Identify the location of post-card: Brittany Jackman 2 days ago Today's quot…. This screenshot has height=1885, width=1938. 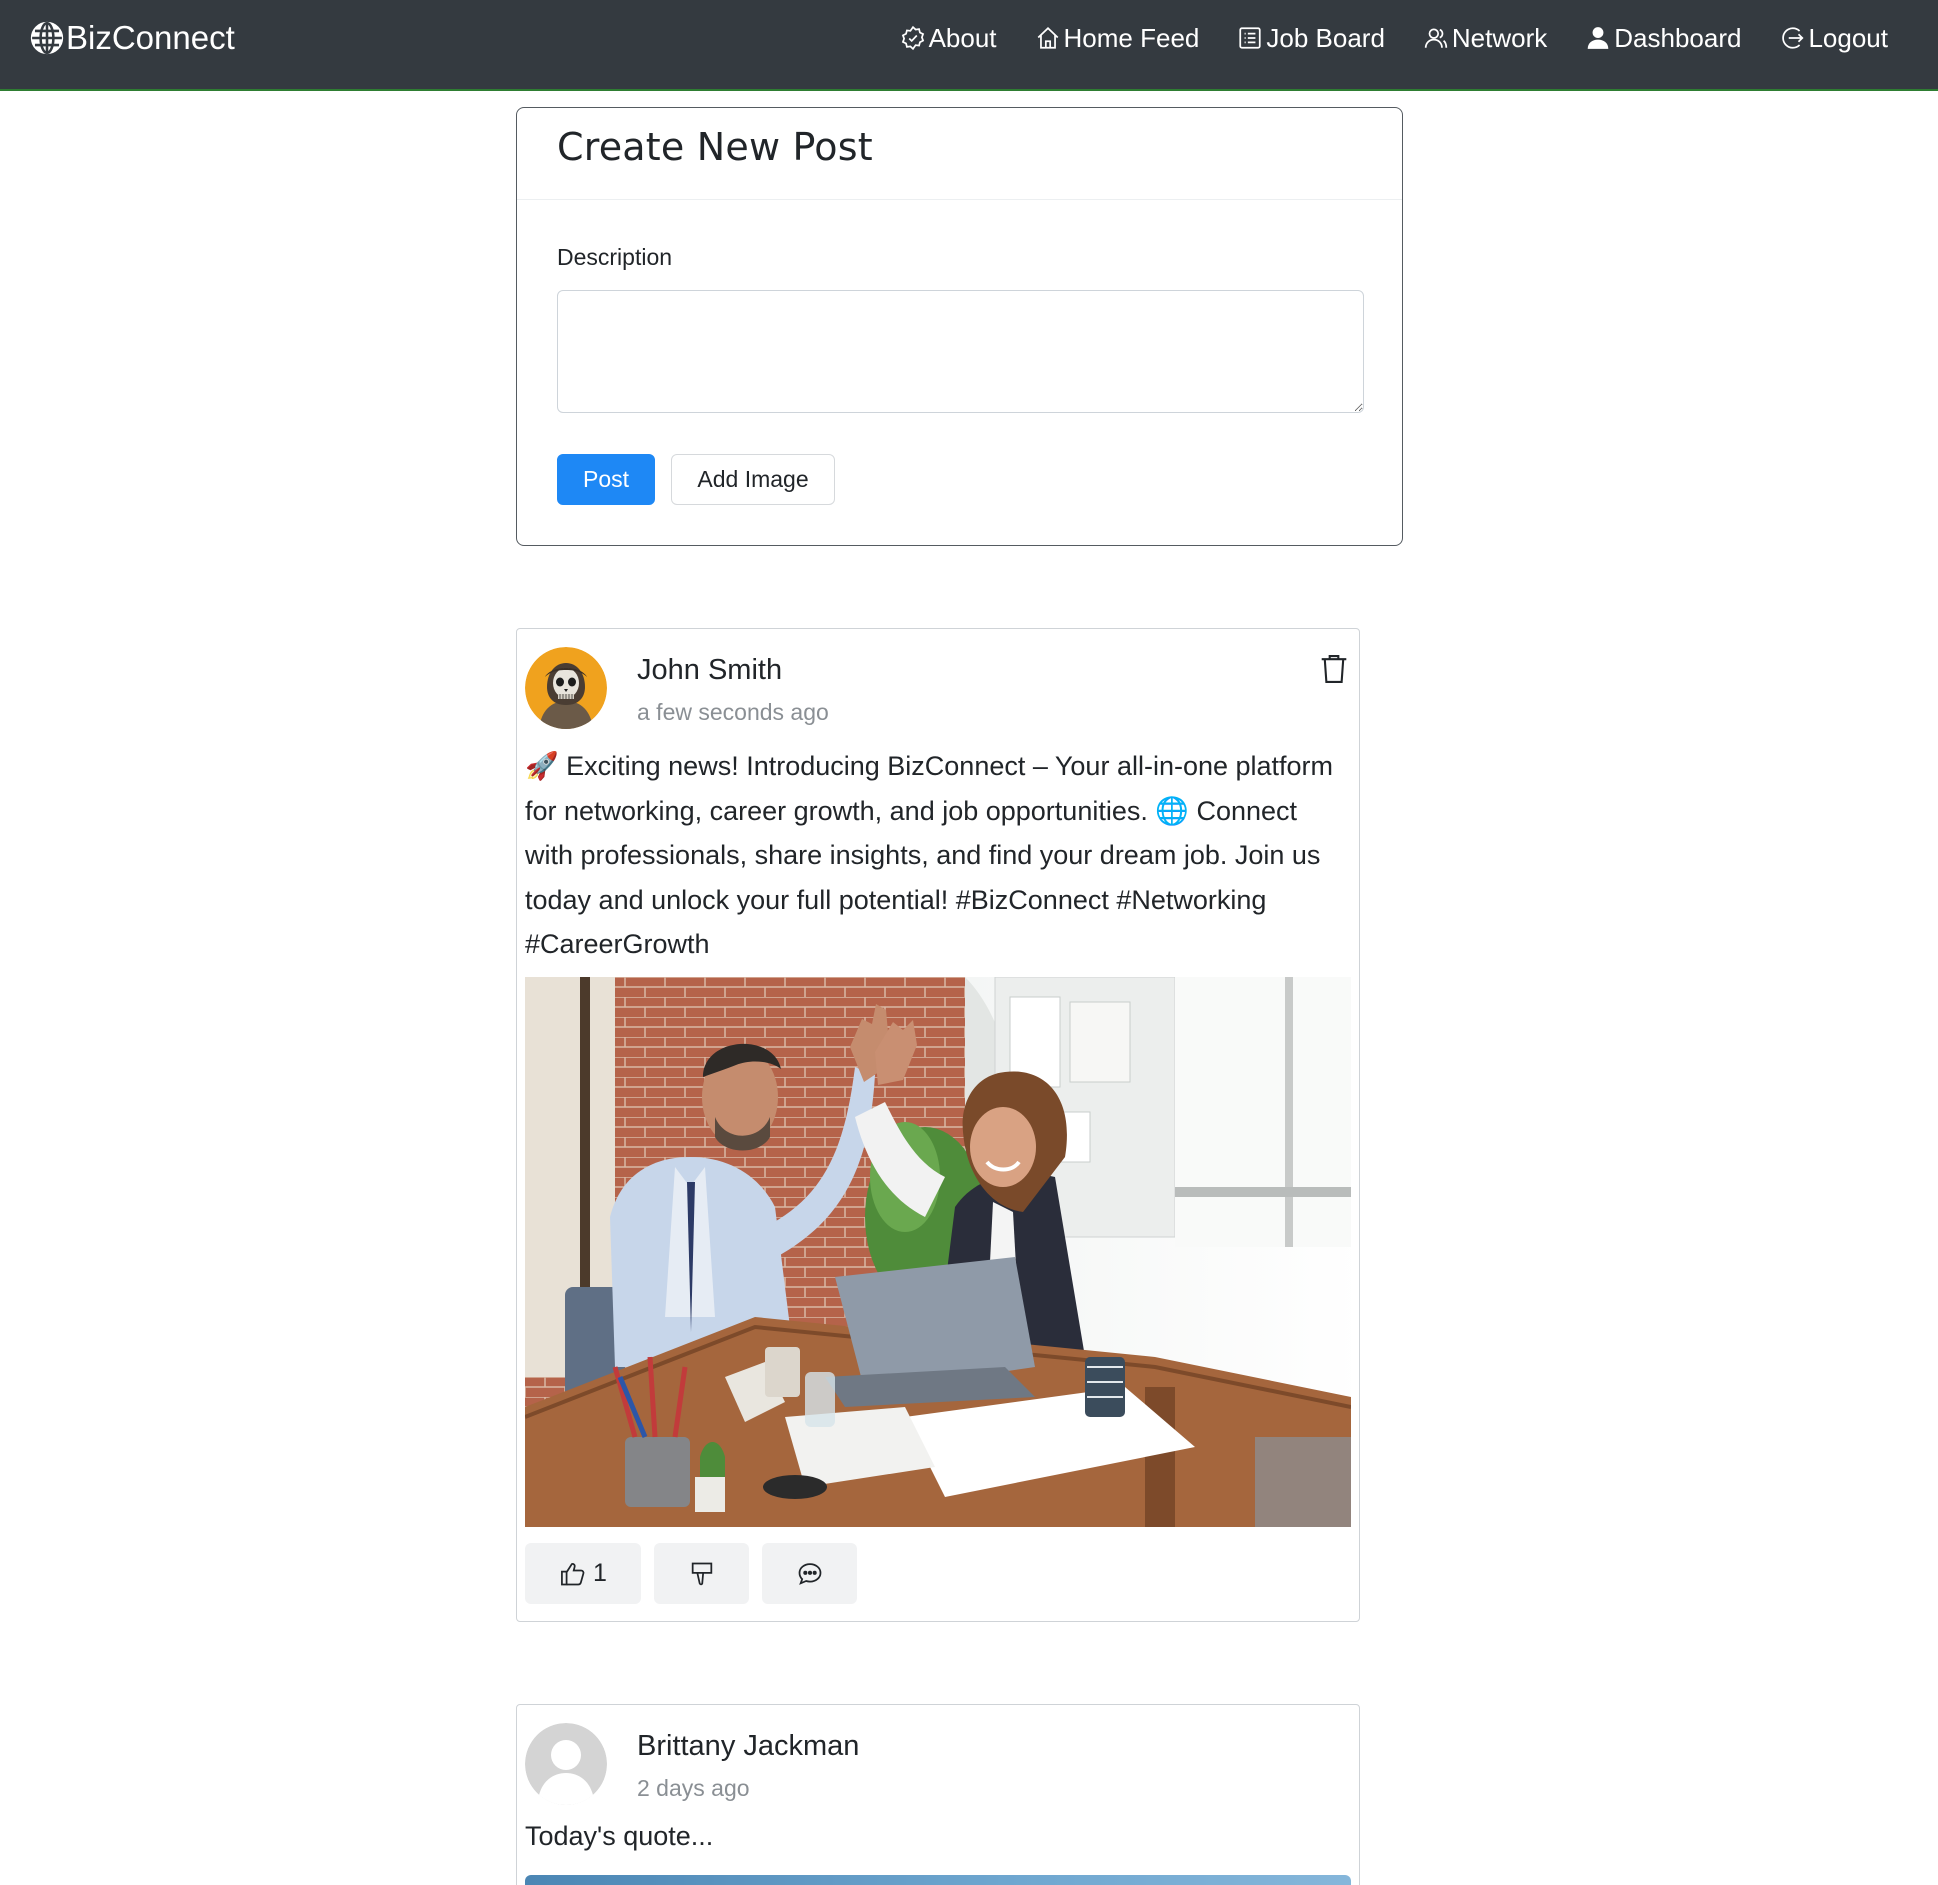
(938, 1794).